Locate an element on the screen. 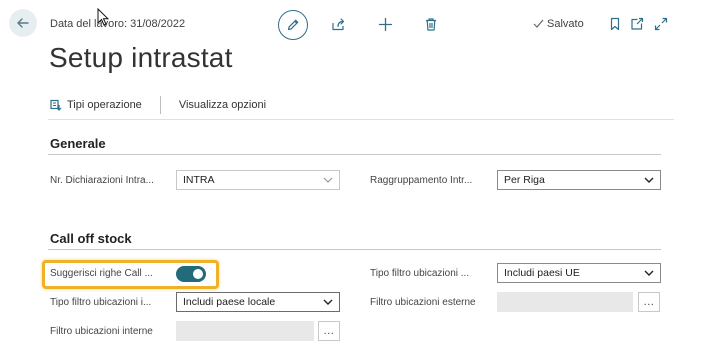 The height and width of the screenshot is (359, 720). action-separator is located at coordinates (160, 105).